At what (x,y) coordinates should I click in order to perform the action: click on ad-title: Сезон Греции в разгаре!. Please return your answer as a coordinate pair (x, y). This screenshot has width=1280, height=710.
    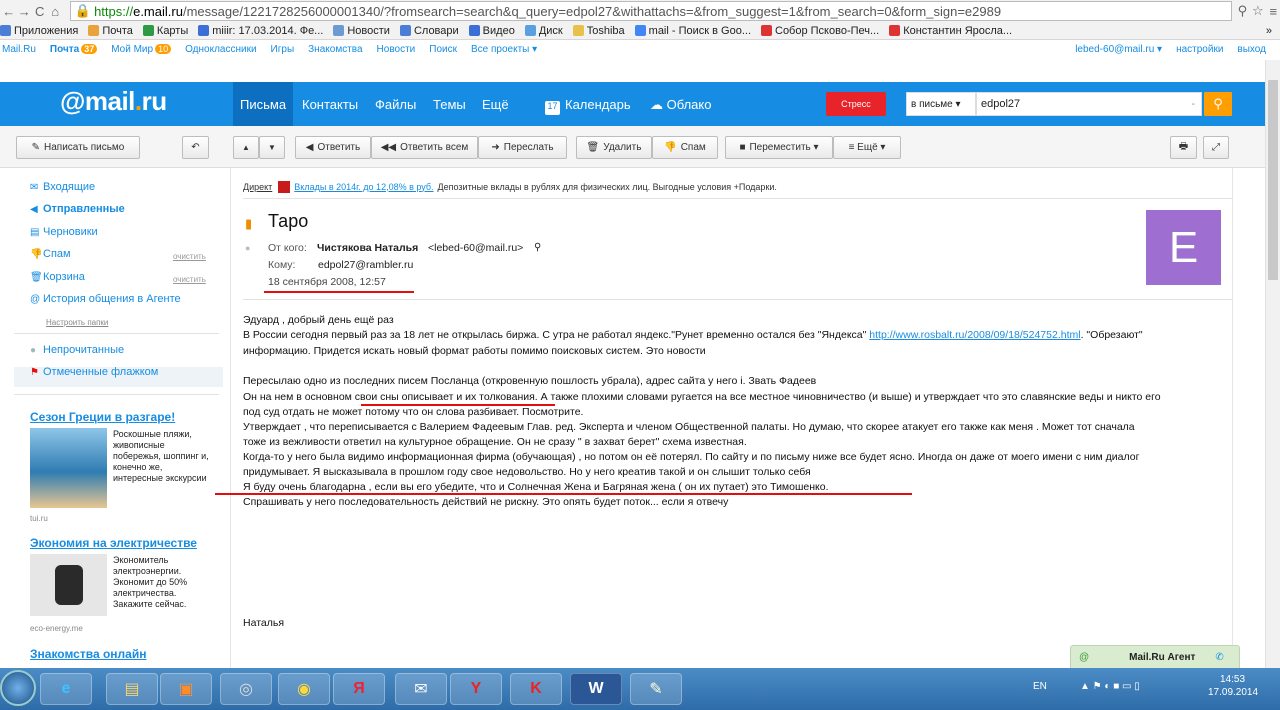
    Looking at the image, I should click on (102, 417).